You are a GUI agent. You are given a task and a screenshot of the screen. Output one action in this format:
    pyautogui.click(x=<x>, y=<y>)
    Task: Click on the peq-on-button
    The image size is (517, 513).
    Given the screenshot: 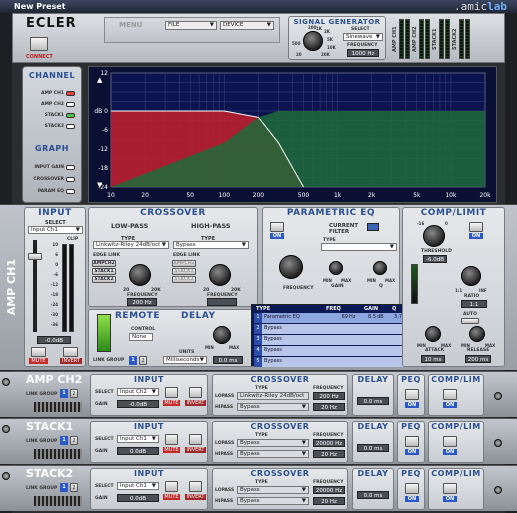 What is the action you would take?
    pyautogui.click(x=277, y=227)
    